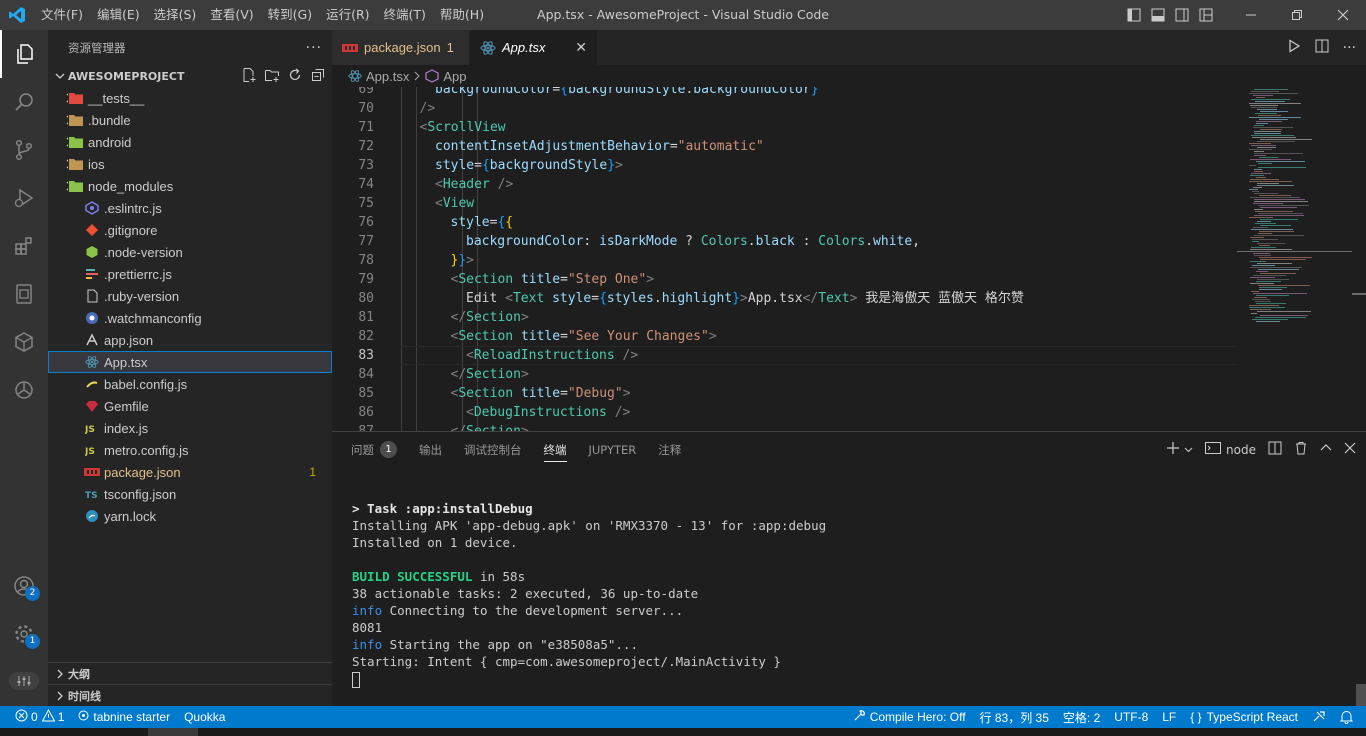 The height and width of the screenshot is (736, 1366). What do you see at coordinates (190, 142) in the screenshot?
I see `folder-item-android: android` at bounding box center [190, 142].